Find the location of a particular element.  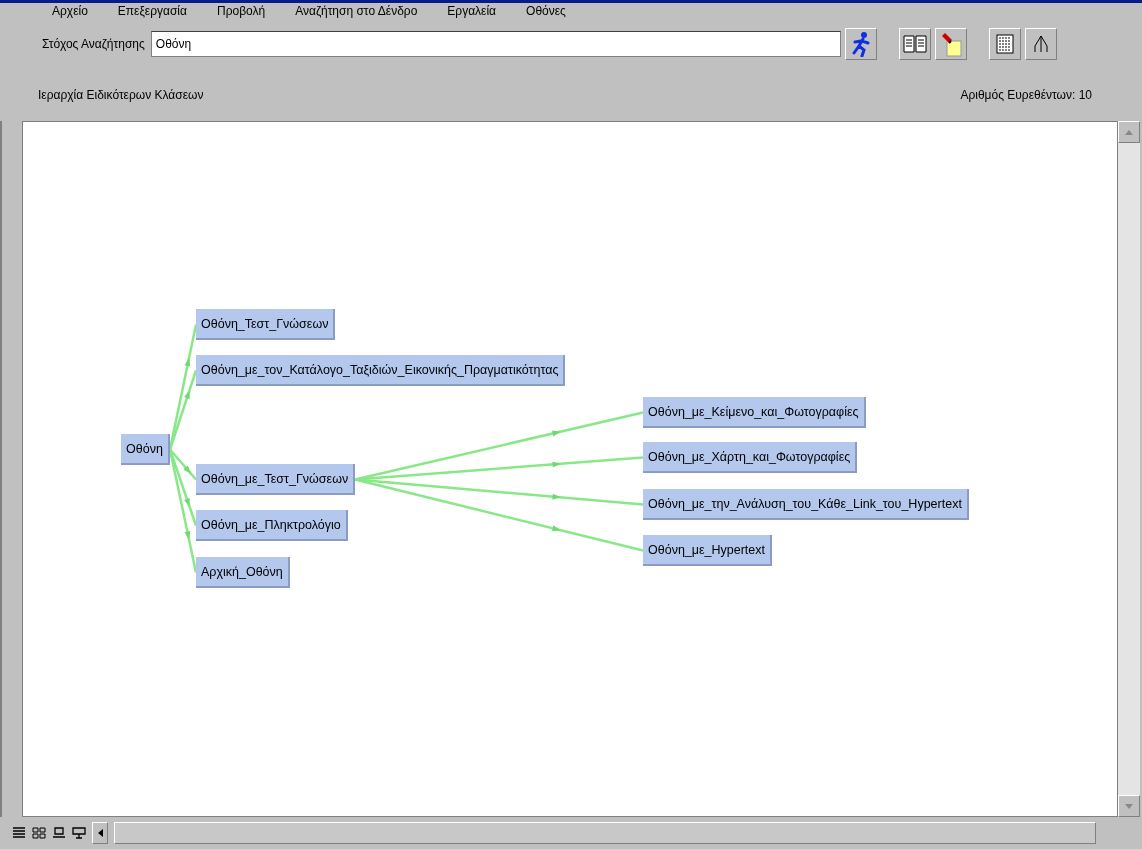

grid-icon is located at coordinates (1004, 44).